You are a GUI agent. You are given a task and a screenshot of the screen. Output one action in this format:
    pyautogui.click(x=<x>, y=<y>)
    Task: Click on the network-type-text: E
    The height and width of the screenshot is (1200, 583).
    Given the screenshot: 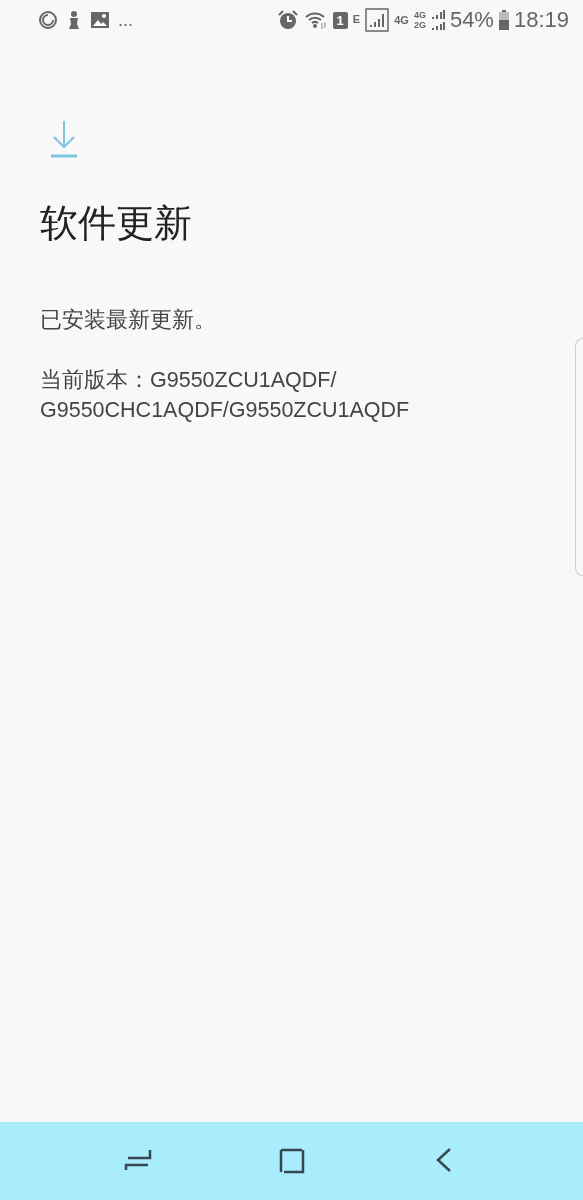 What is the action you would take?
    pyautogui.click(x=356, y=19)
    